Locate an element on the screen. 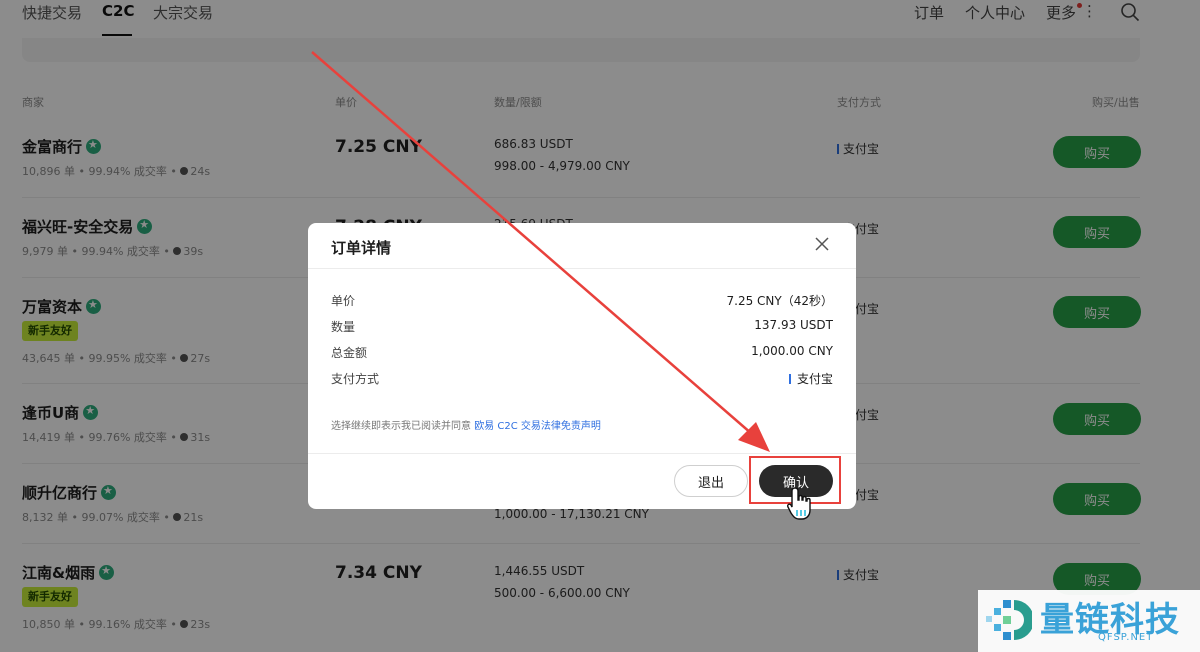 The image size is (1200, 652). agreement-text: 选择继续即表示我已阅读并同意 欧易 C2C 交易法律免责声明 is located at coordinates (466, 426).